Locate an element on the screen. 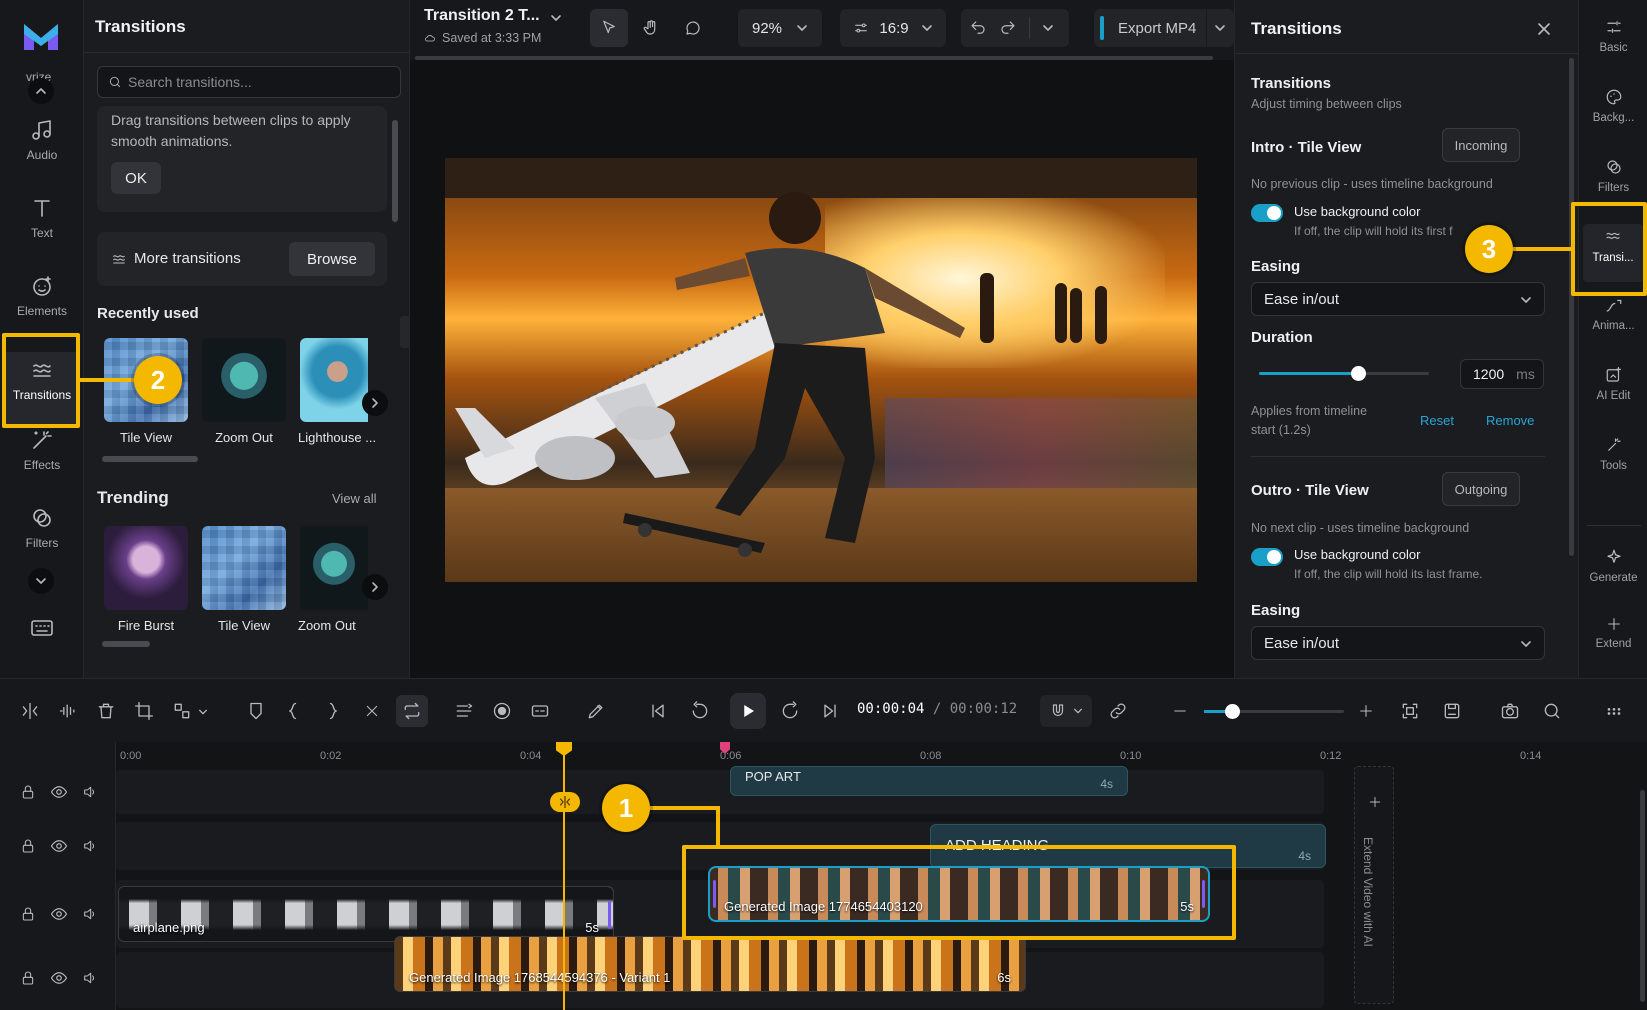  right-rail-filters: Filters is located at coordinates (1613, 176).